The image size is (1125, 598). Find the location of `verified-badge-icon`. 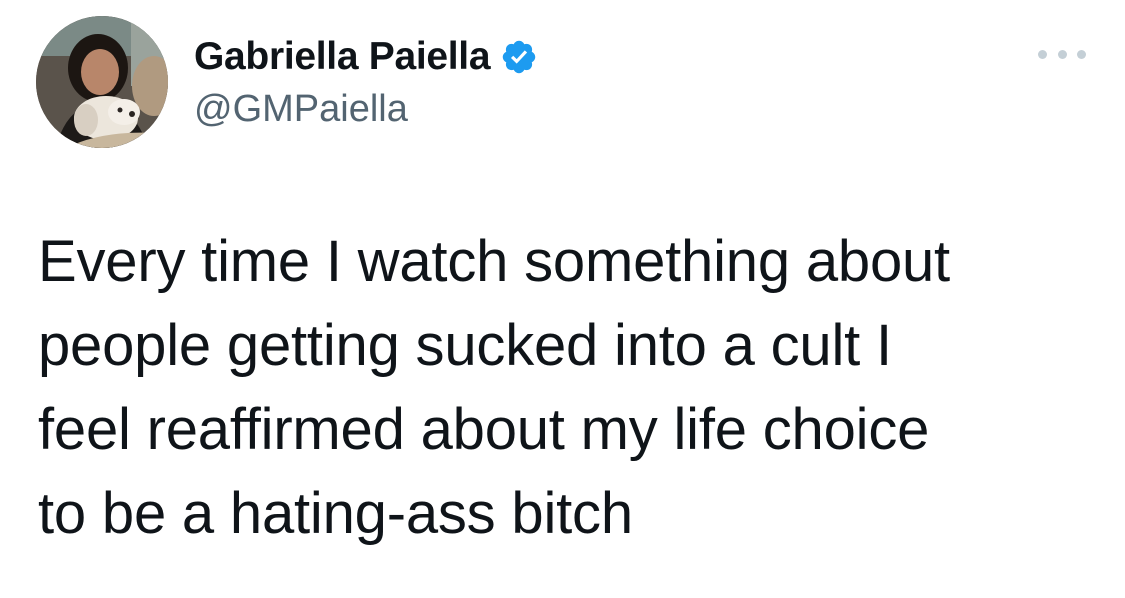

verified-badge-icon is located at coordinates (519, 57).